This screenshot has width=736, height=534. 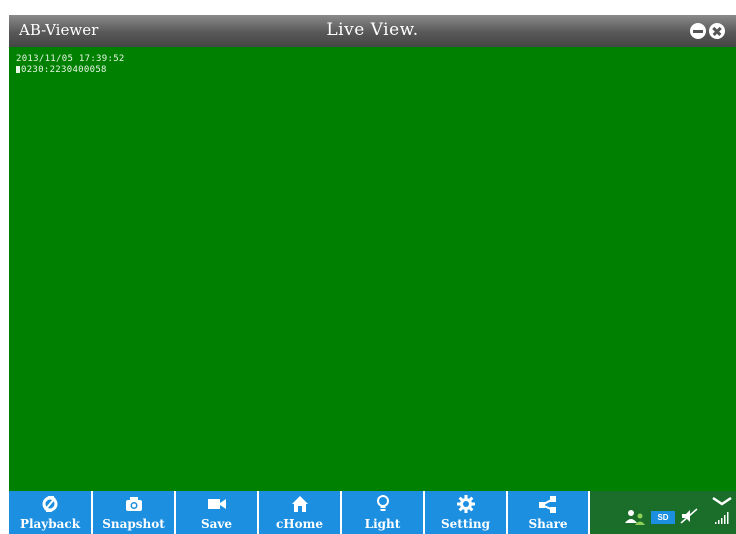 I want to click on home-button: cHome, so click(x=299, y=512).